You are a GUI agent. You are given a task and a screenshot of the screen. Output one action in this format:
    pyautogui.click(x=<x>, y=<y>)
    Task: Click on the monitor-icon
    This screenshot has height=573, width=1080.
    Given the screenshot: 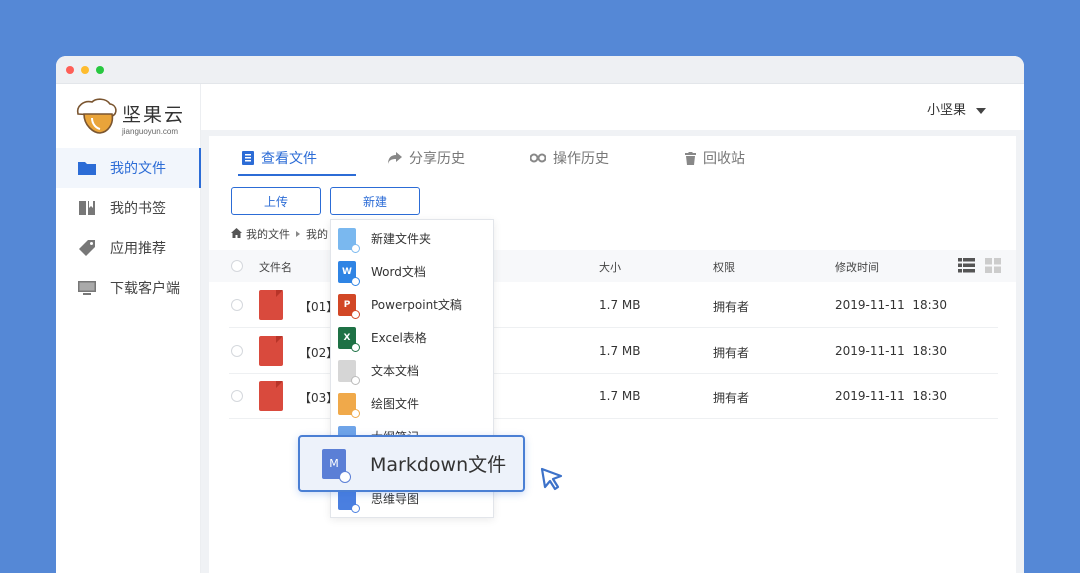 What is the action you would take?
    pyautogui.click(x=87, y=288)
    